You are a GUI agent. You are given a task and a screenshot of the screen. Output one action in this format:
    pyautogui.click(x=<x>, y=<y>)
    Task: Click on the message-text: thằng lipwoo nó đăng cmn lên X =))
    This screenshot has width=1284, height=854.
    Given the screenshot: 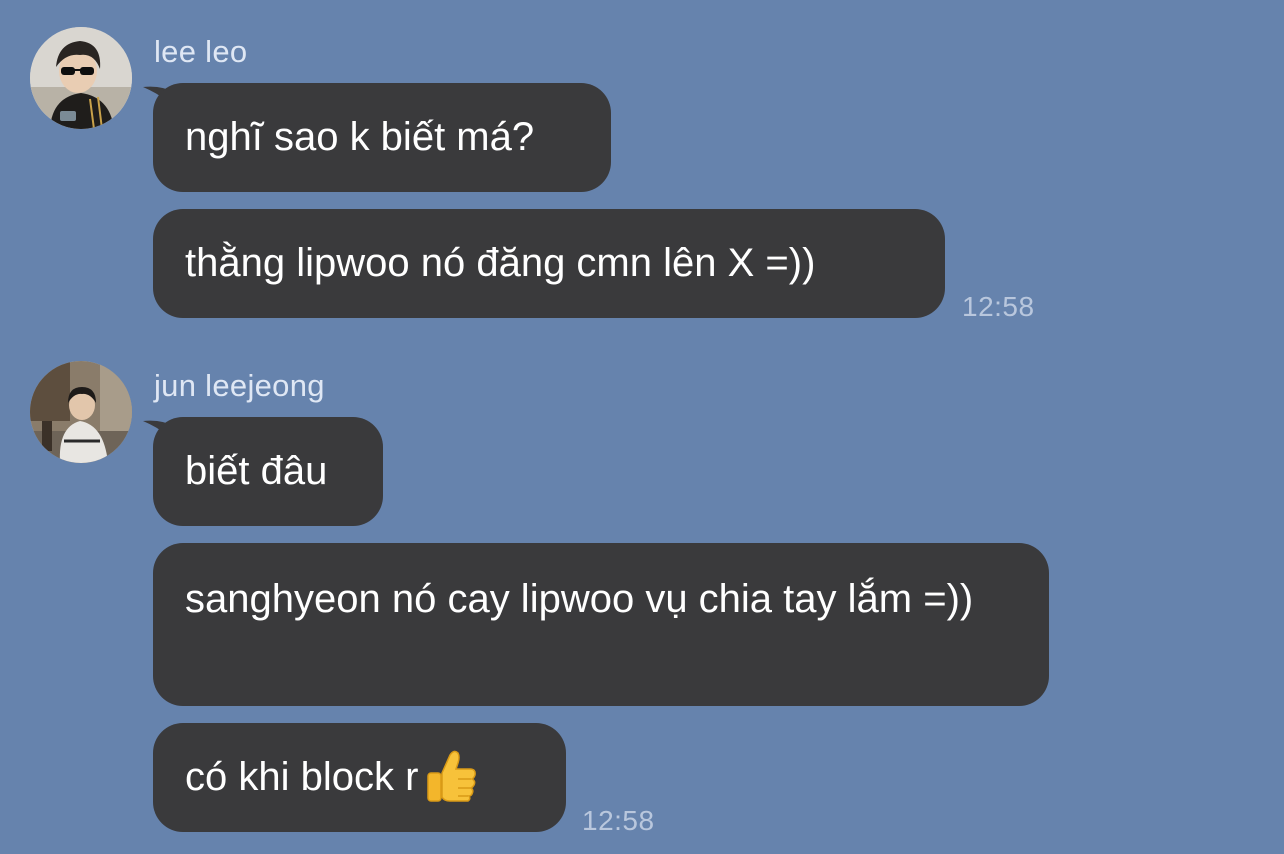 What is the action you would take?
    pyautogui.click(x=500, y=263)
    